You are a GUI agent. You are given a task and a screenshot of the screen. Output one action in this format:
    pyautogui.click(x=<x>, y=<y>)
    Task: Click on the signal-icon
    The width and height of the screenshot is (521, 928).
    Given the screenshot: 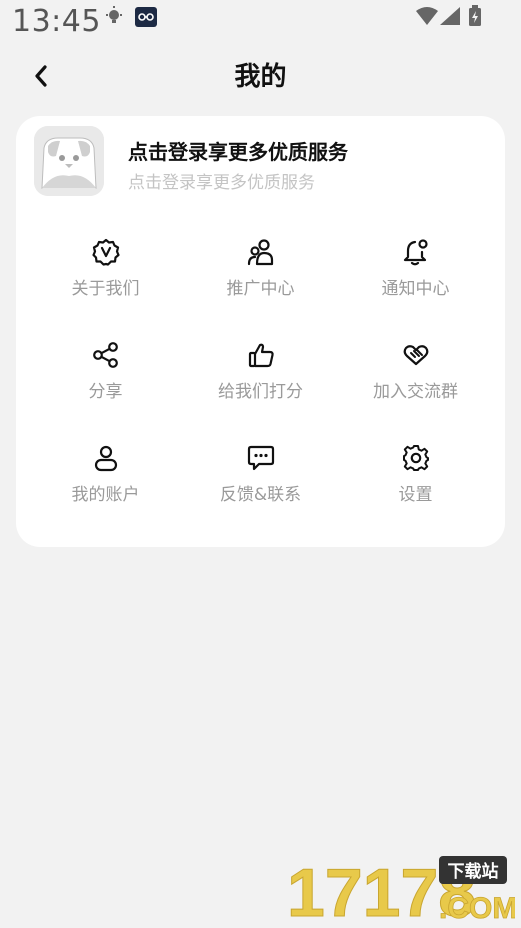 What is the action you would take?
    pyautogui.click(x=450, y=16)
    